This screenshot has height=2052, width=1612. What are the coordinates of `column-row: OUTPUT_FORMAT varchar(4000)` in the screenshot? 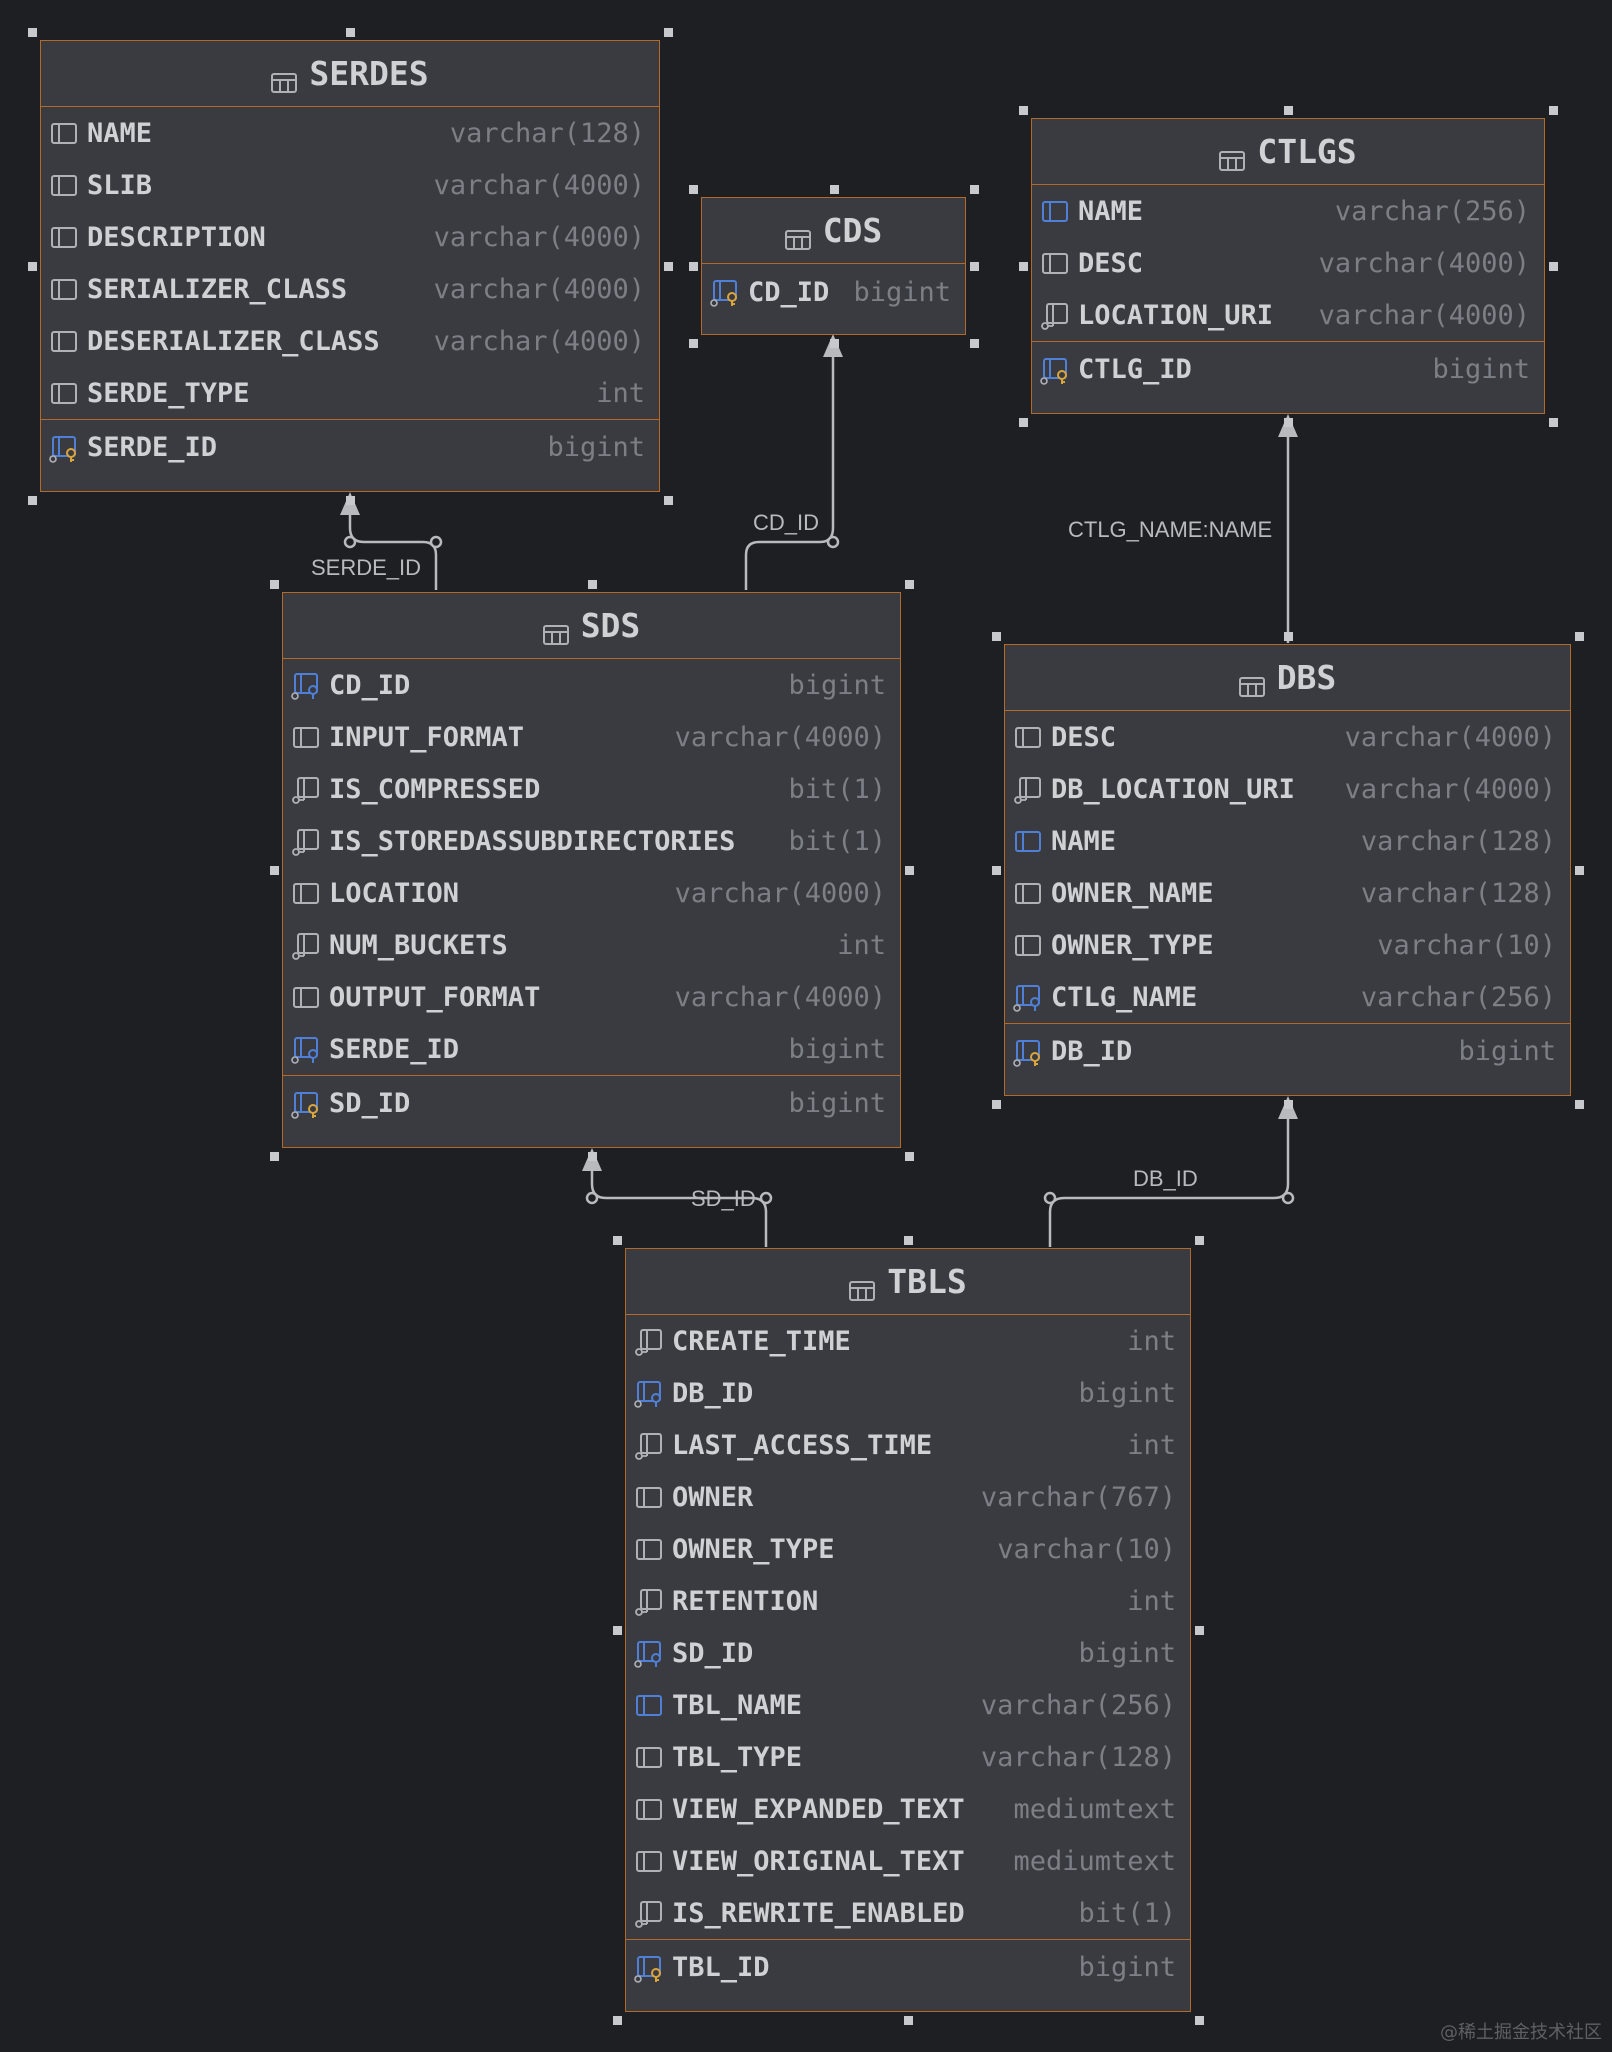 It's located at (591, 997).